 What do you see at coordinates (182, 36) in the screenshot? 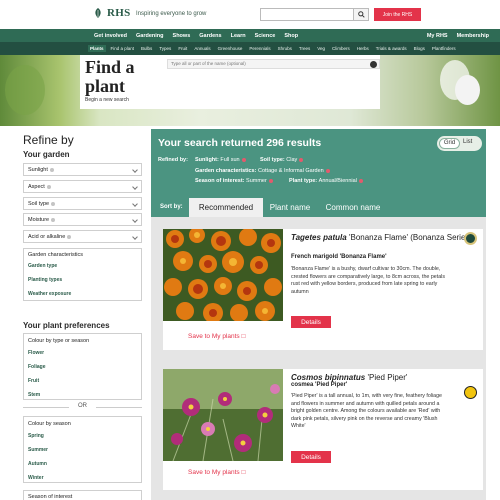
I see `nav-item-shows: Shows` at bounding box center [182, 36].